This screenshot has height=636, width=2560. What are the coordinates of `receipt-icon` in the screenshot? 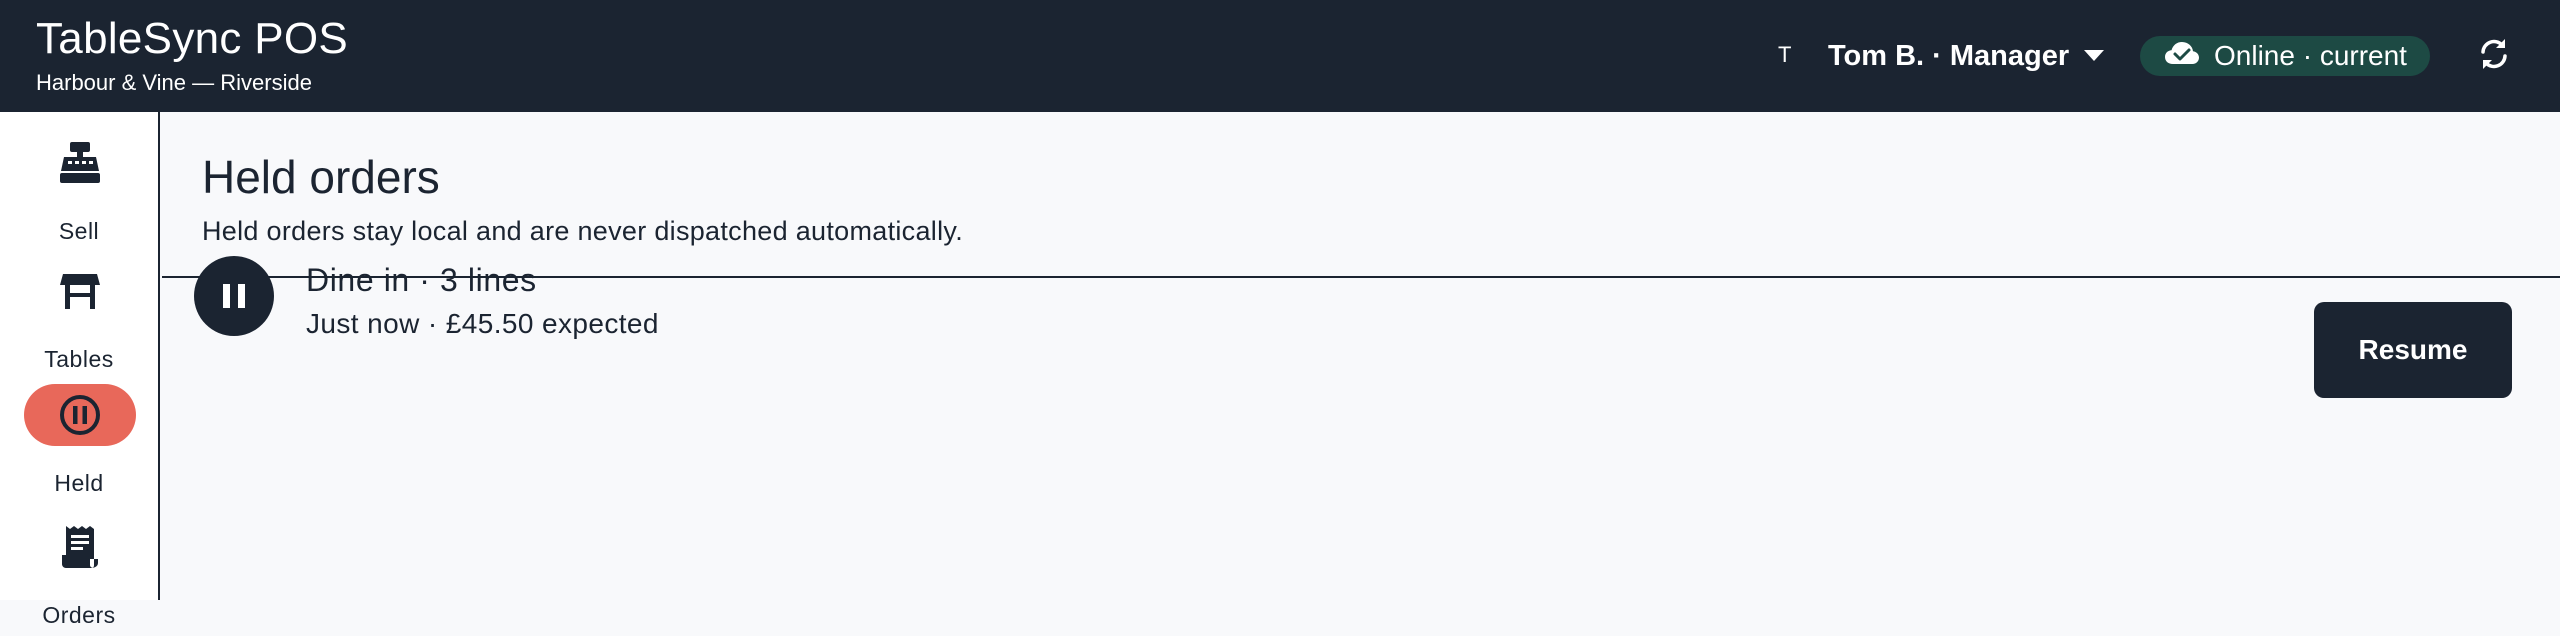 It's located at (80, 547).